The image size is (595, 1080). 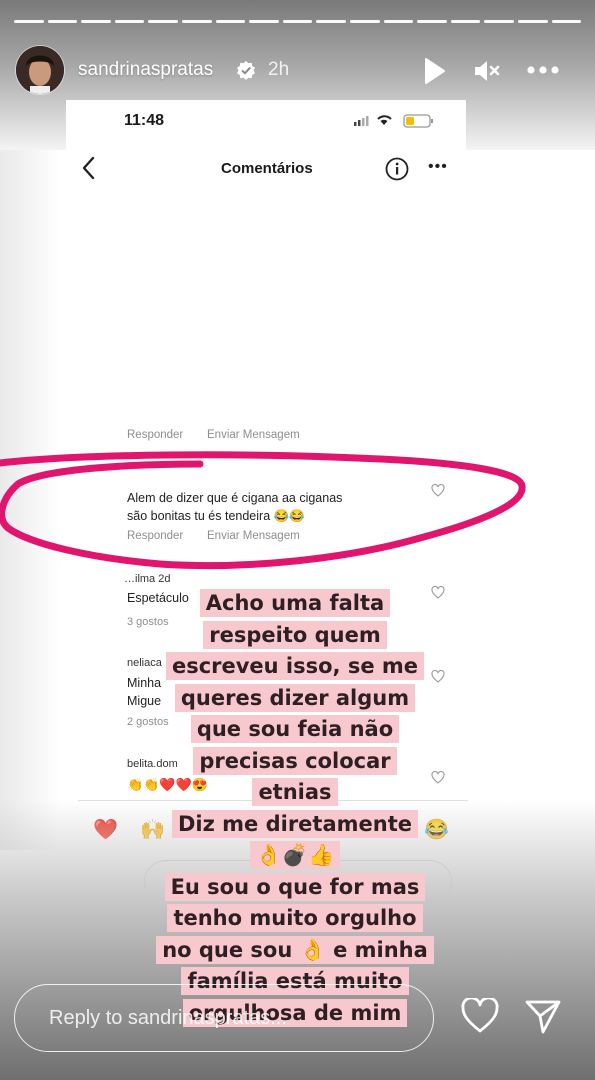 What do you see at coordinates (395, 123) in the screenshot?
I see `status-icons` at bounding box center [395, 123].